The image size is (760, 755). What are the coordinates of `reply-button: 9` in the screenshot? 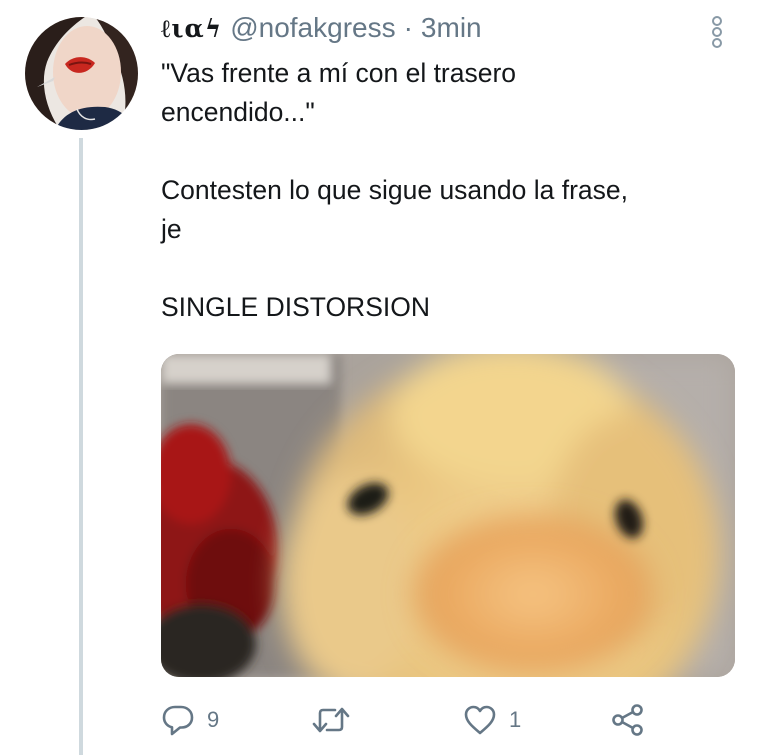 It's located at (190, 720).